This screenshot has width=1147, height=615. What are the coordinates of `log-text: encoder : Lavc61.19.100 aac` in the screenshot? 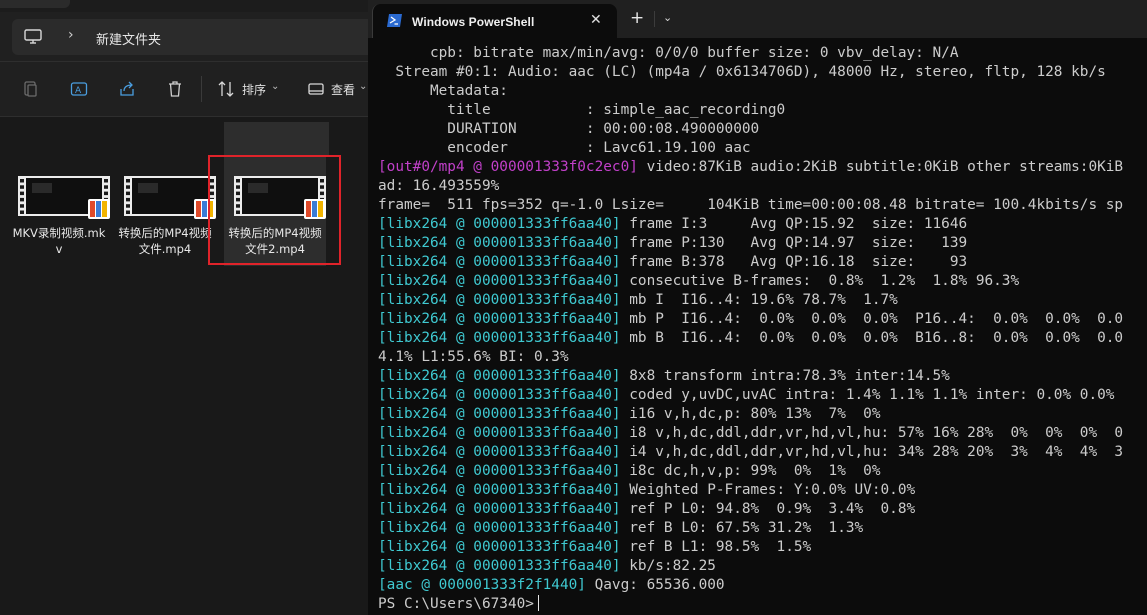 It's located at (564, 148).